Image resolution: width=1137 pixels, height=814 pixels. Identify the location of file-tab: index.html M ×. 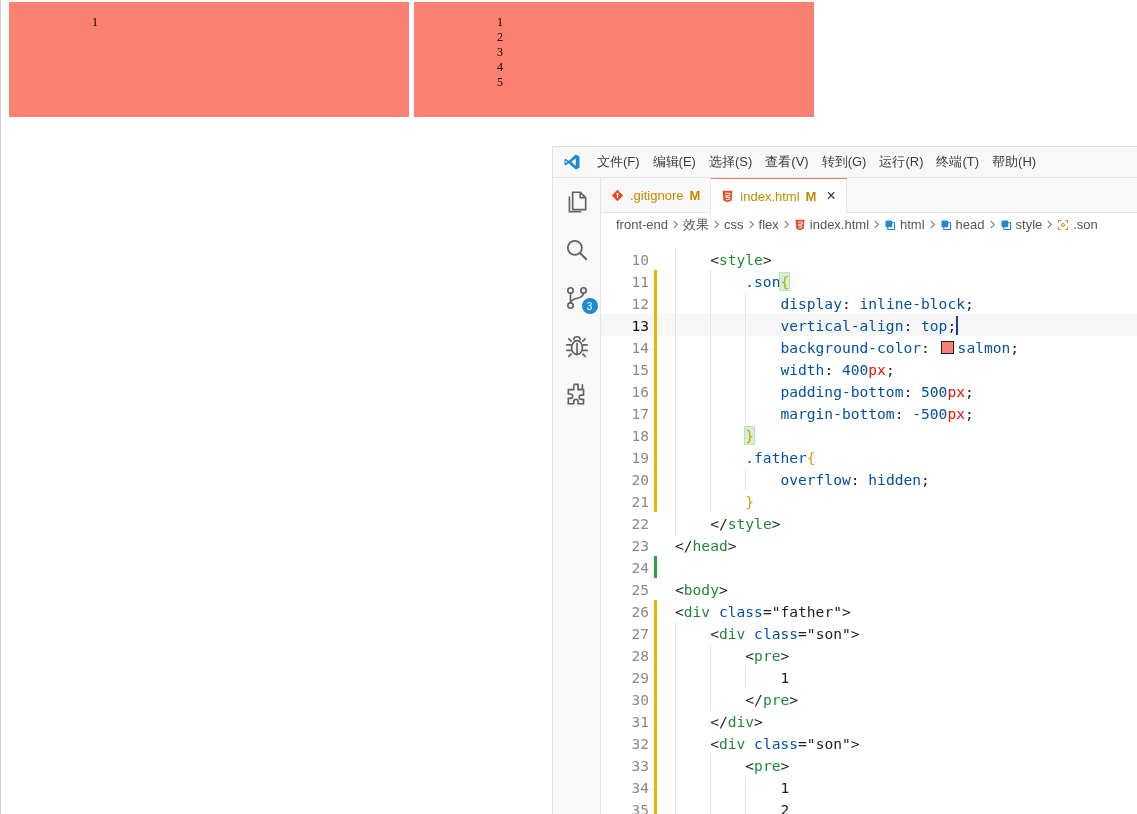
(779, 195).